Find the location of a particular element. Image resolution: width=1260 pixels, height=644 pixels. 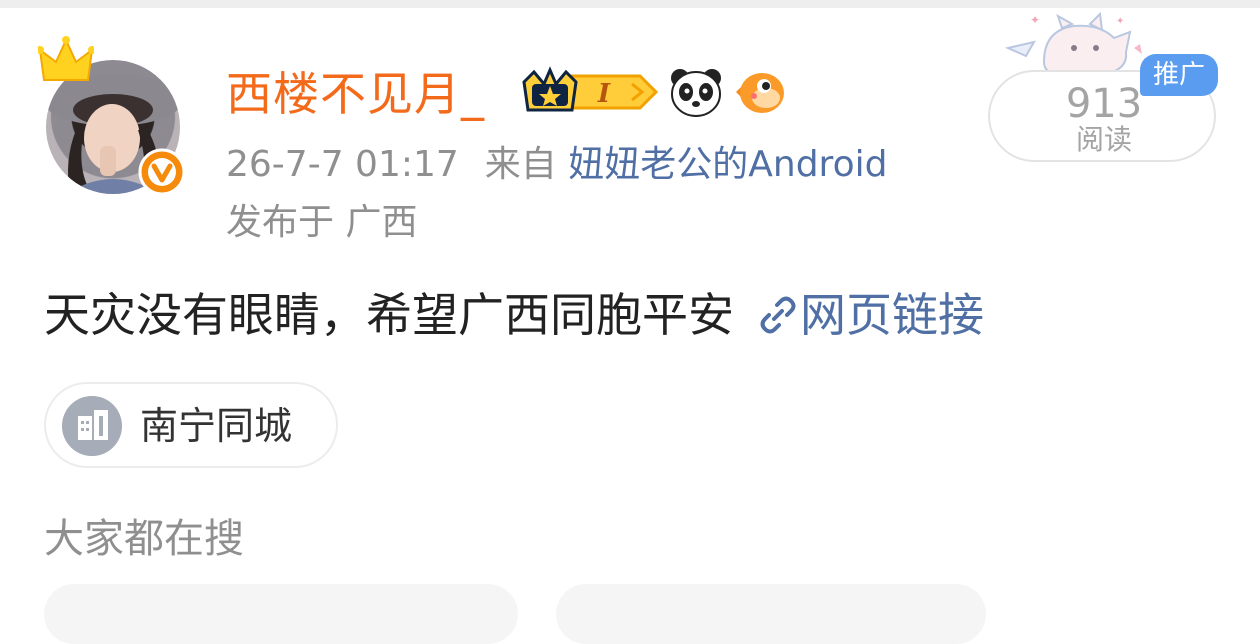

vip-level-text: I is located at coordinates (604, 94).